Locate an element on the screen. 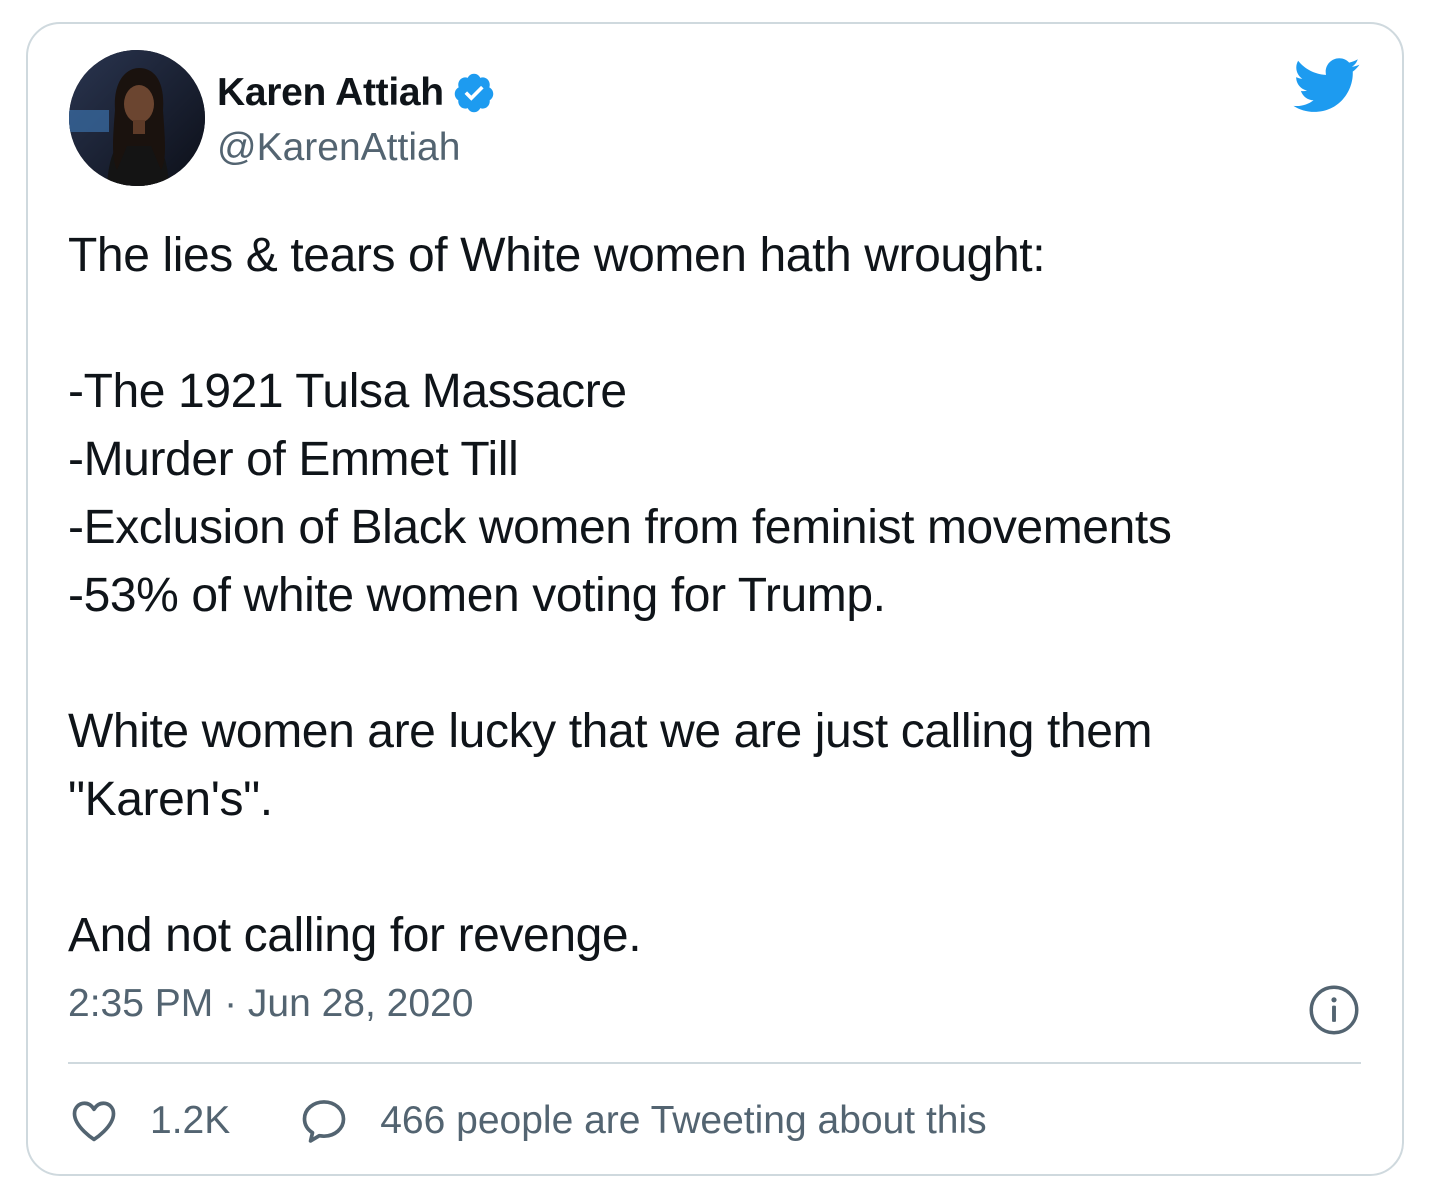  tweeting-about-link: 466 people are Tweeting about this is located at coordinates (683, 1121).